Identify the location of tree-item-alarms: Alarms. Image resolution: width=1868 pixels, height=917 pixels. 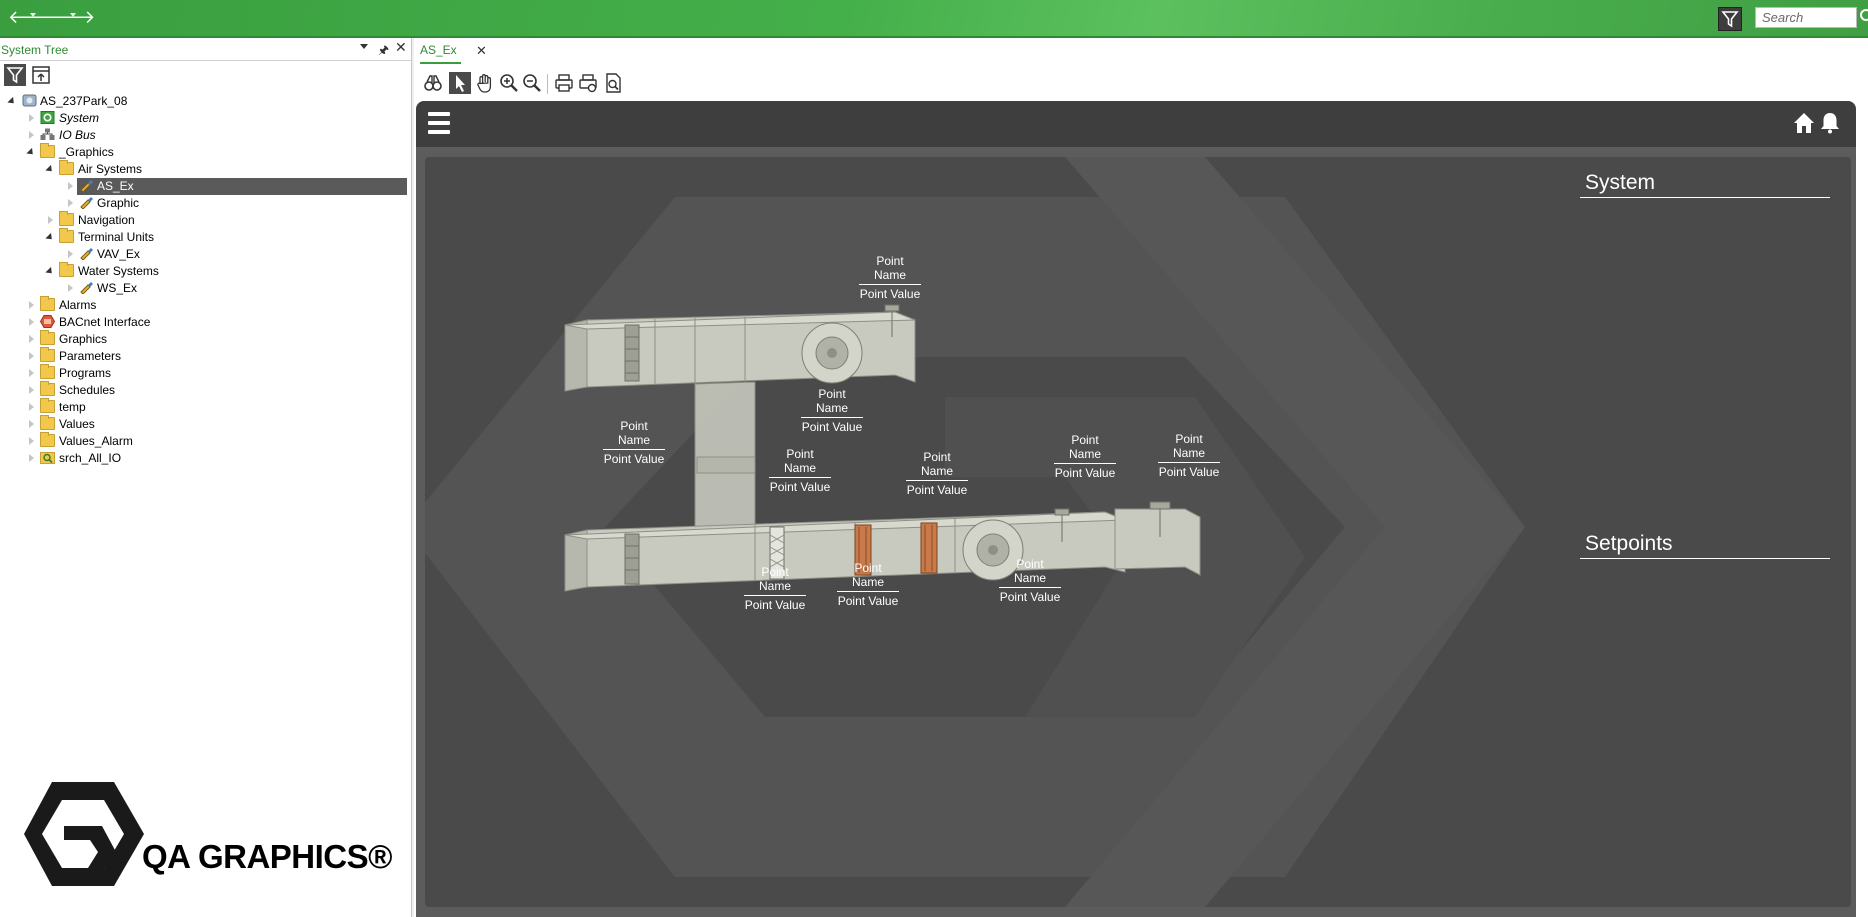
(200, 305).